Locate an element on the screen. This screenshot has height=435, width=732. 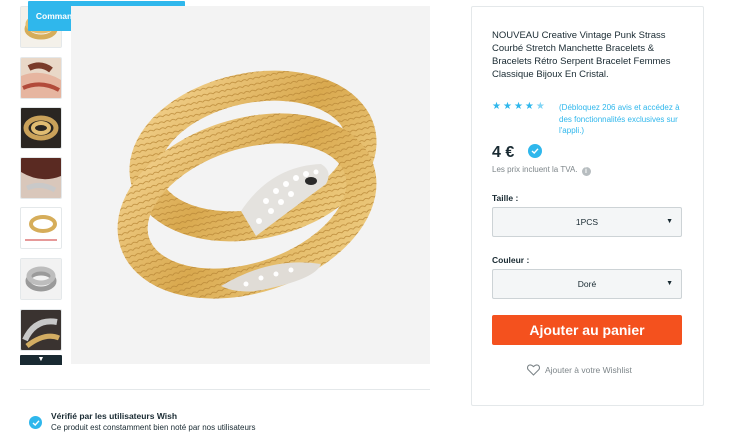
verified-price-icon is located at coordinates (535, 151).